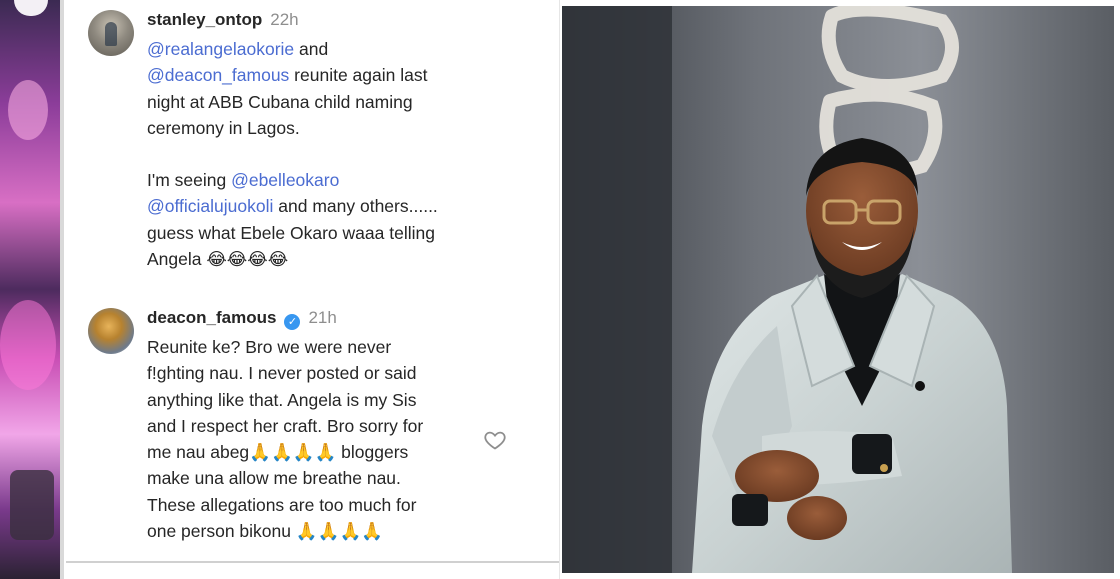 The image size is (1120, 579). What do you see at coordinates (32, 505) in the screenshot?
I see `photo-shadow` at bounding box center [32, 505].